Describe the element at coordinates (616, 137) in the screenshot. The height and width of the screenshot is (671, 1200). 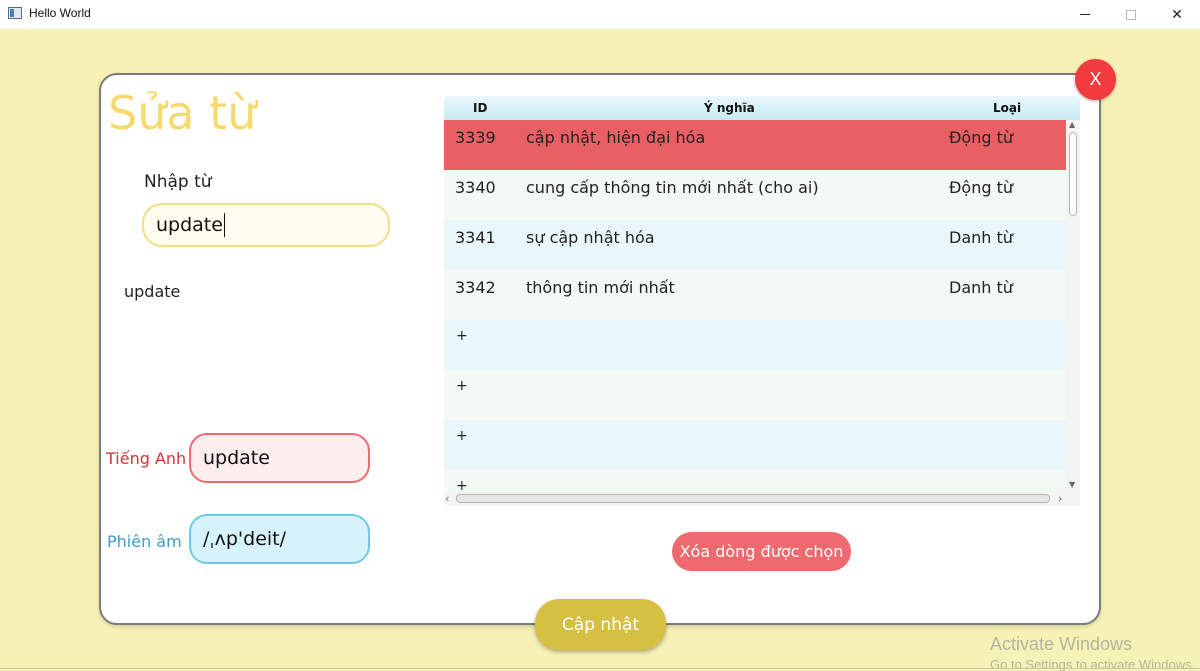
I see `cell-meaning: cập nhật, hiện đại hóa` at that location.